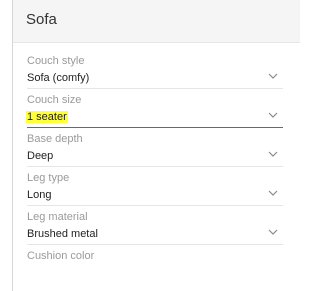 This screenshot has height=291, width=320. Describe the element at coordinates (154, 113) in the screenshot. I see `couch-size-dropdown: Couch size 1 seater` at that location.